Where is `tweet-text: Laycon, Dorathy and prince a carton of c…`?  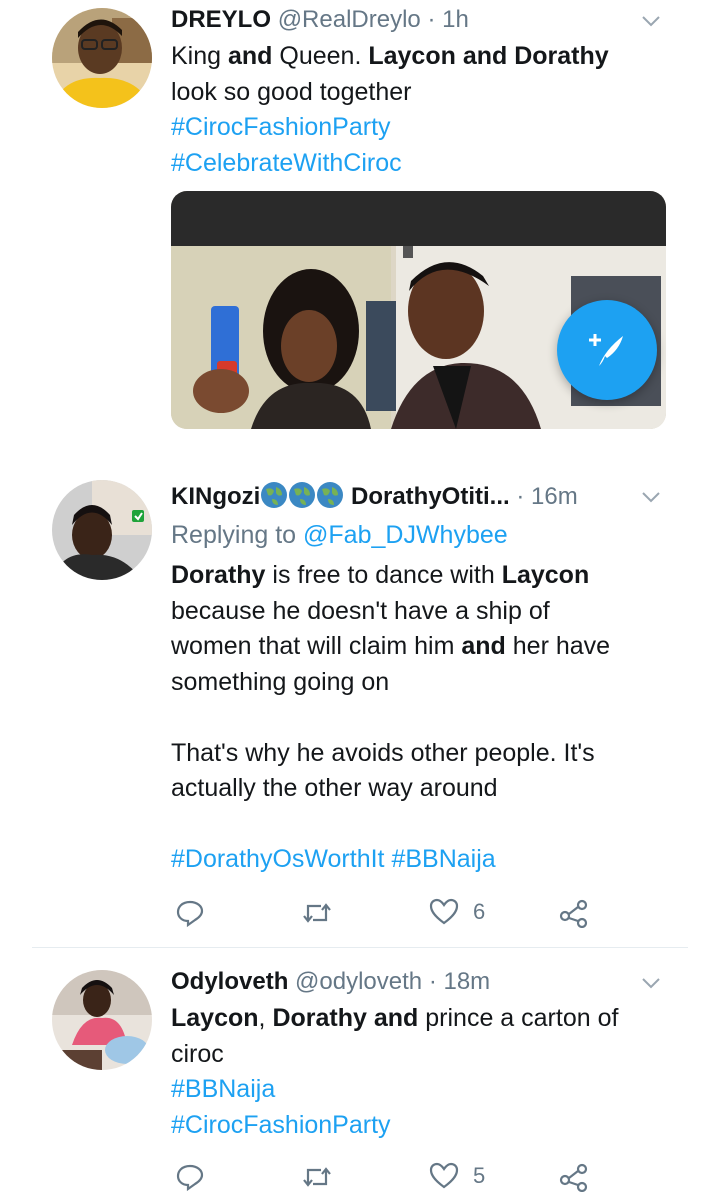
tweet-text: Laycon, Dorathy and prince a carton of c… is located at coordinates (421, 1072).